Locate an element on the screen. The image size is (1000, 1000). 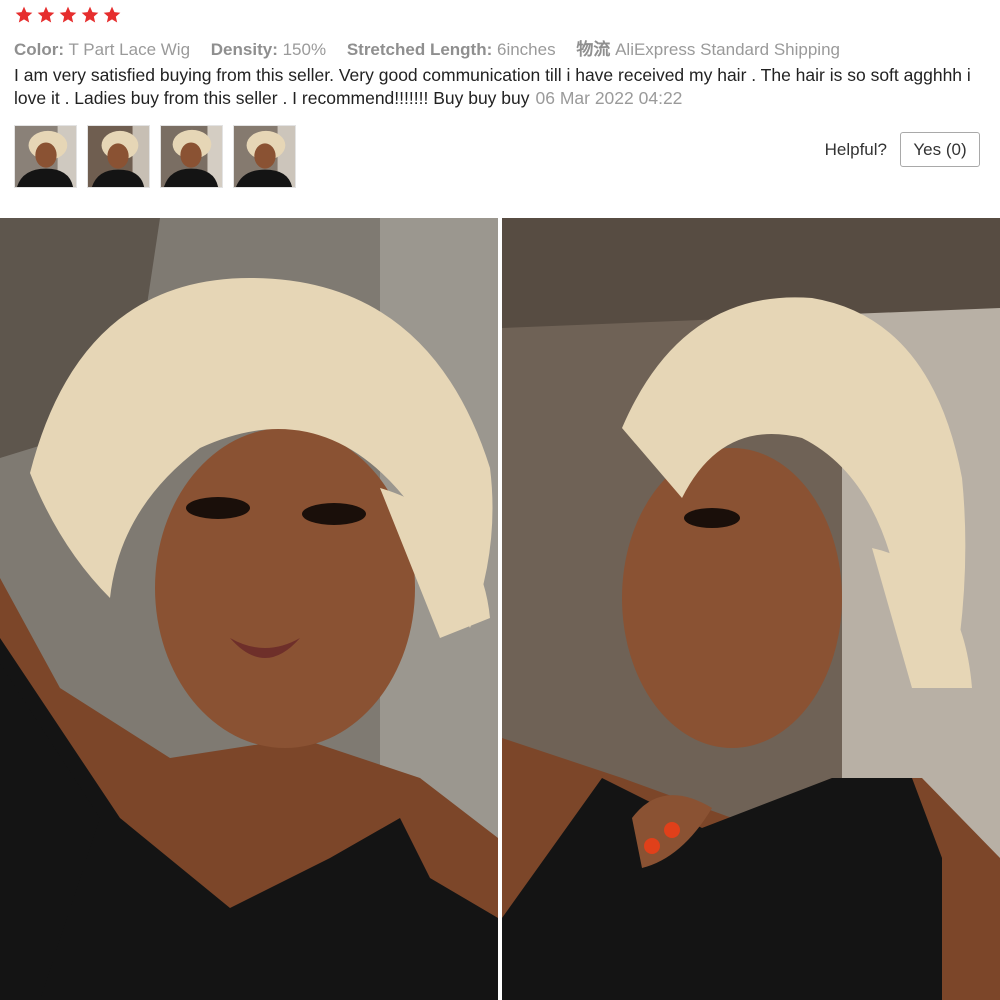
attribute-label: Density: is located at coordinates (244, 49).